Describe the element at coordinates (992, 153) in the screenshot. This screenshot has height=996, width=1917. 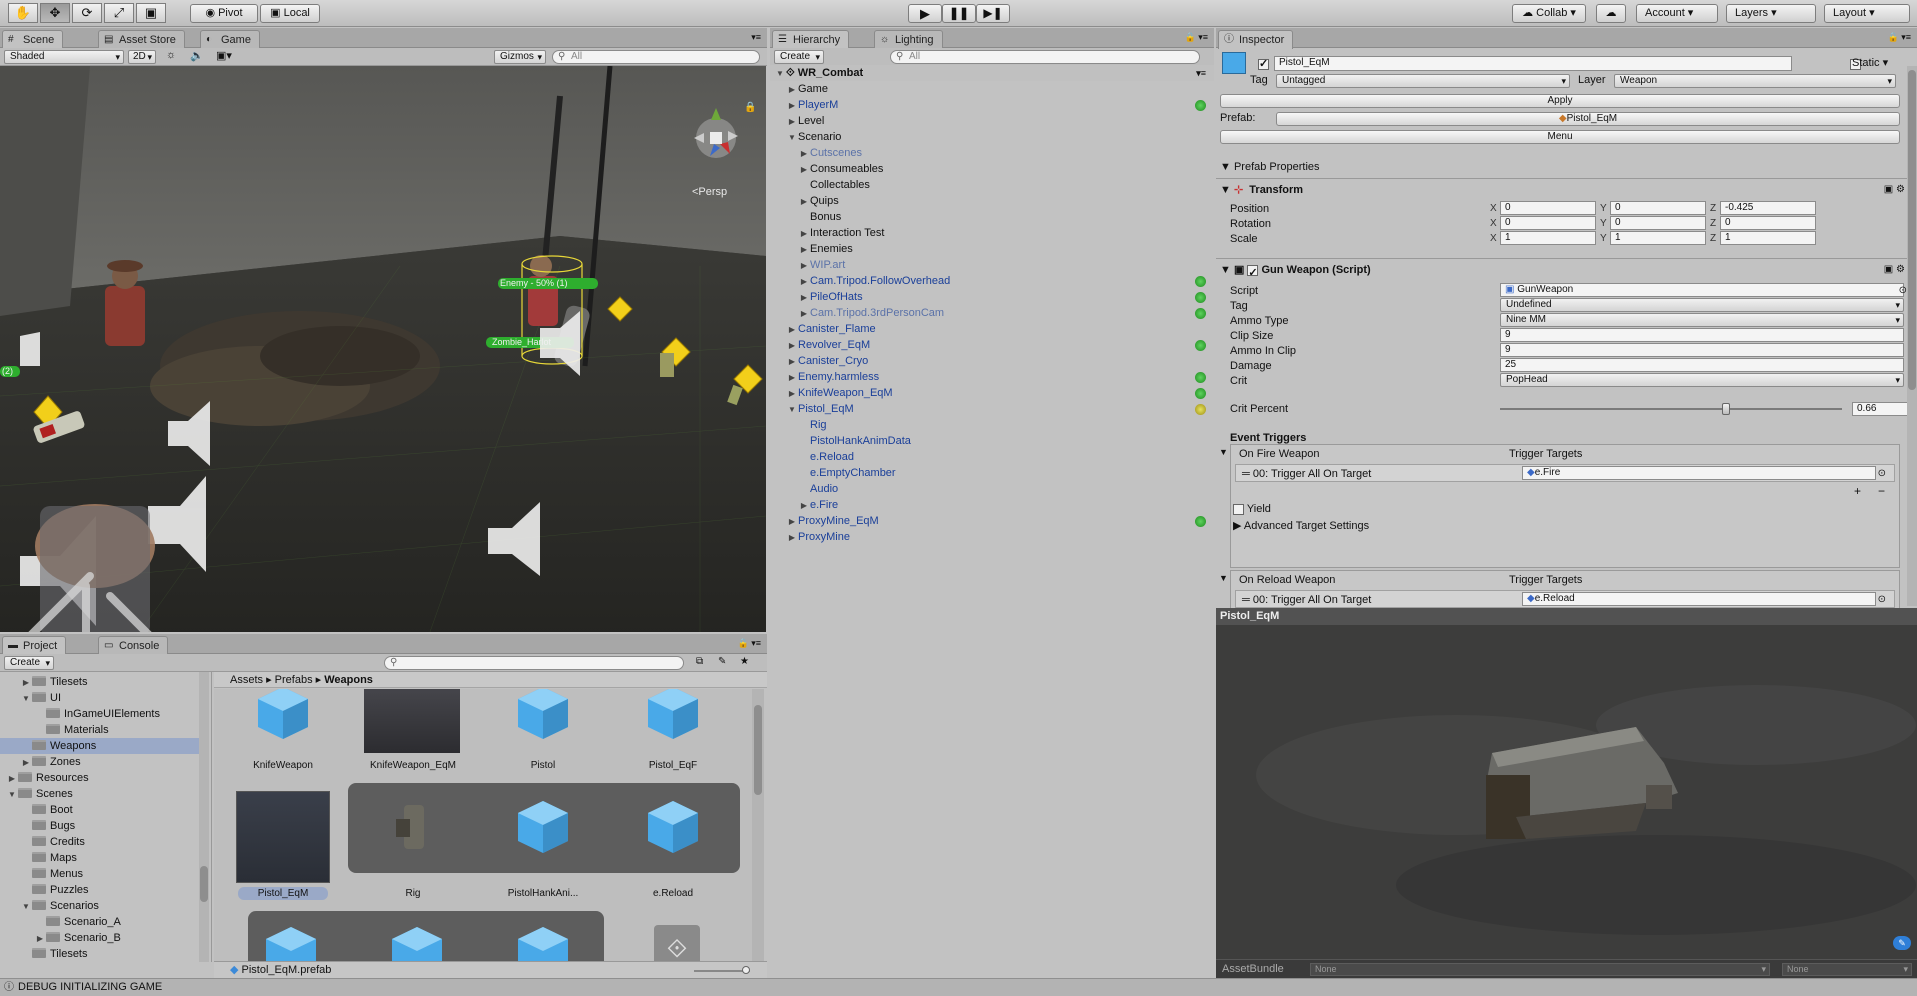
I see `hierarchy-item: ▶ Cutscenes` at that location.